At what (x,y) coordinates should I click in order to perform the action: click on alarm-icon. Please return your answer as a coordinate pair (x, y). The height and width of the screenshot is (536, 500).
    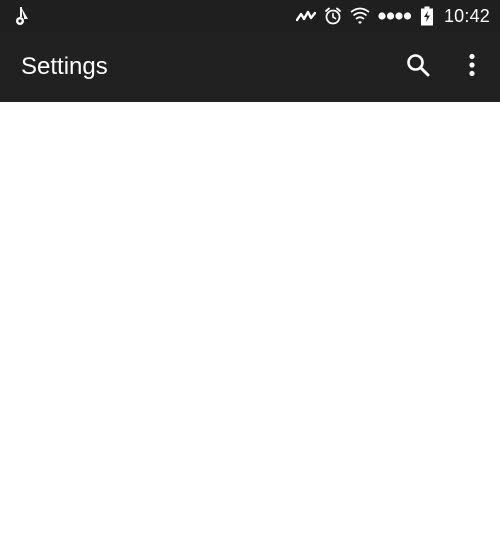
    Looking at the image, I should click on (333, 16).